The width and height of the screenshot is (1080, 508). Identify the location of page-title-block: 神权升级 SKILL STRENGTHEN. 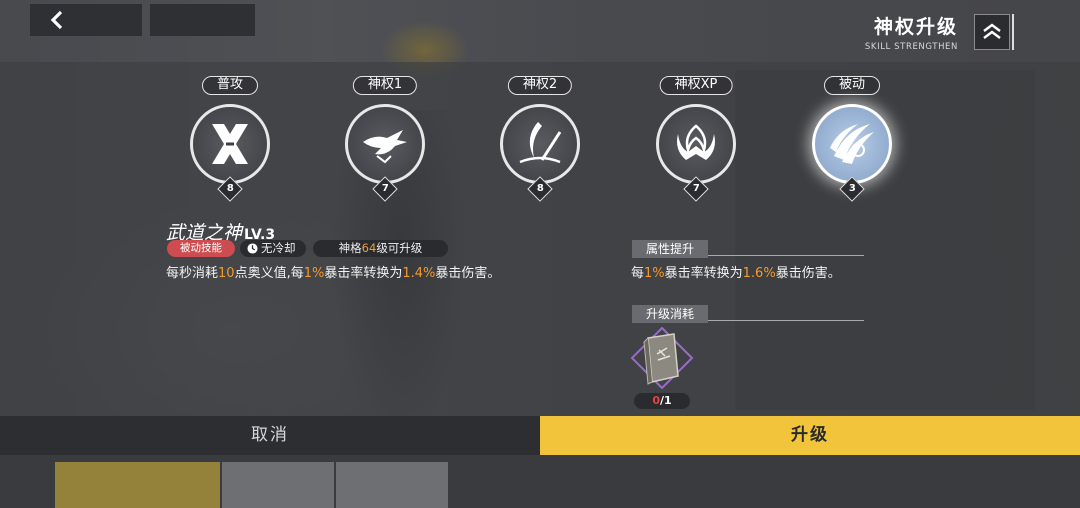
(911, 32).